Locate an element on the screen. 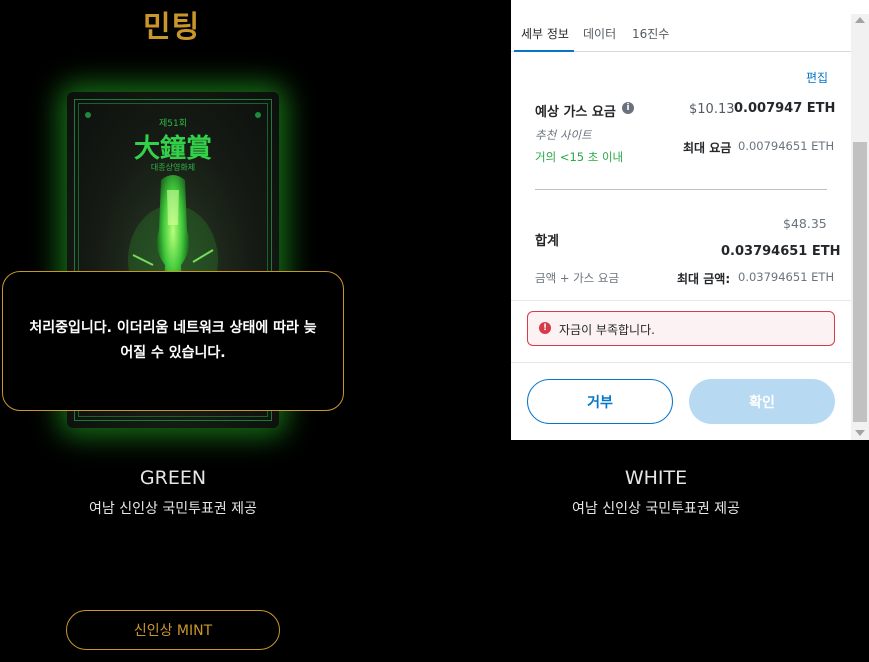 The image size is (869, 662). max-fee-label: 최대 요금 is located at coordinates (707, 148).